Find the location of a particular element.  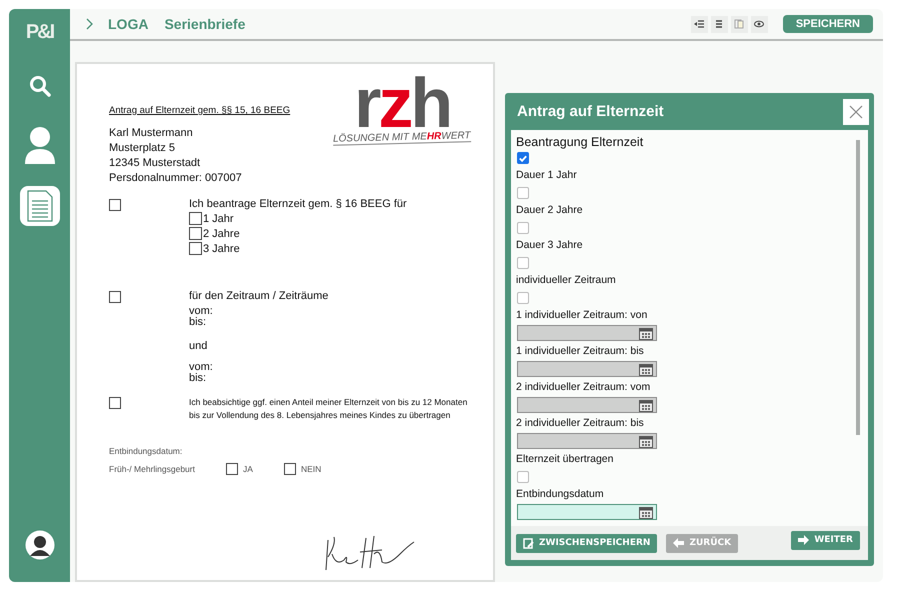

field-label: Entbindungsdatum is located at coordinates (560, 494).